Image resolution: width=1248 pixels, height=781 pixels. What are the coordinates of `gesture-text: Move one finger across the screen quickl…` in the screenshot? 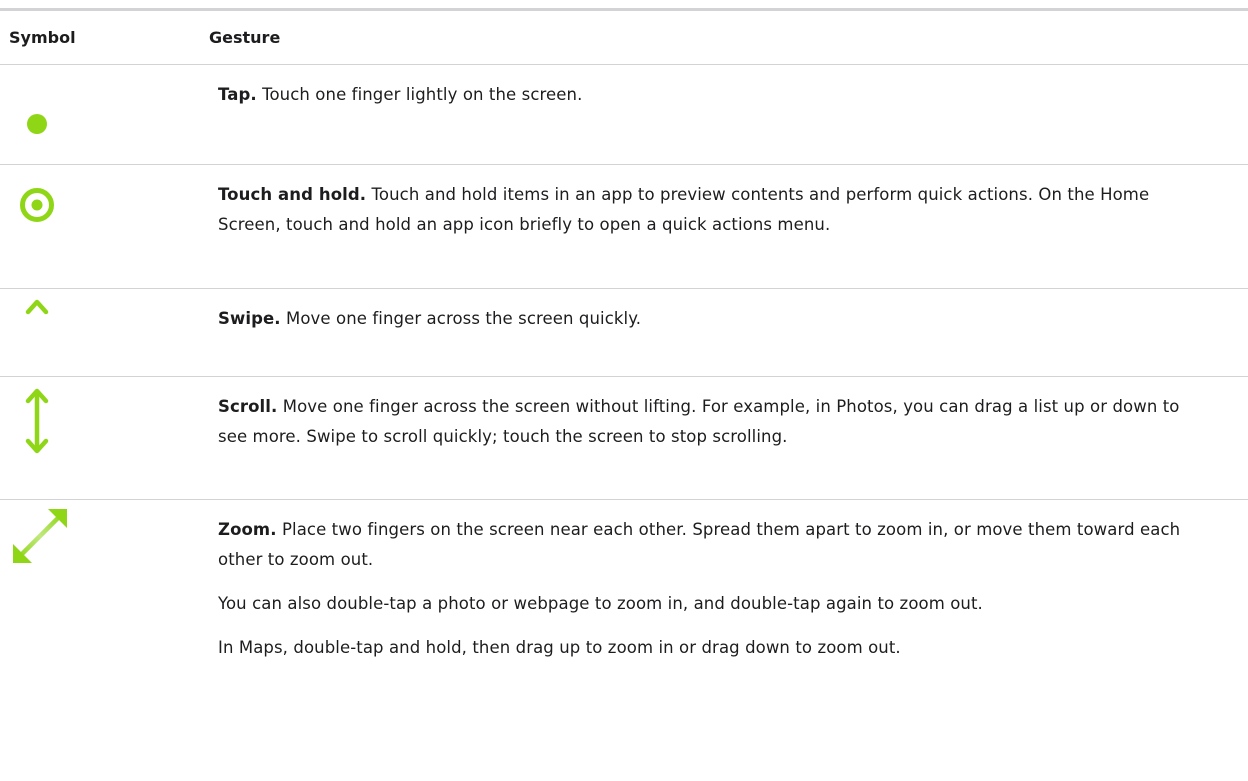 It's located at (464, 318).